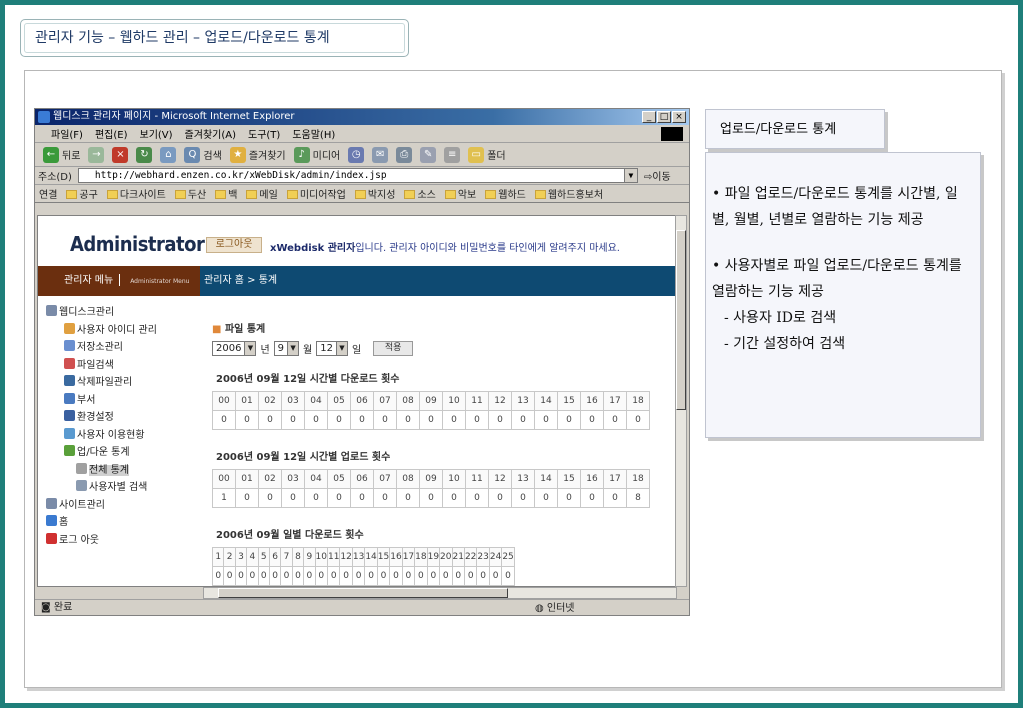 The width and height of the screenshot is (1023, 708). What do you see at coordinates (257, 154) in the screenshot?
I see `favorites-button: ★ 즐겨찾기` at bounding box center [257, 154].